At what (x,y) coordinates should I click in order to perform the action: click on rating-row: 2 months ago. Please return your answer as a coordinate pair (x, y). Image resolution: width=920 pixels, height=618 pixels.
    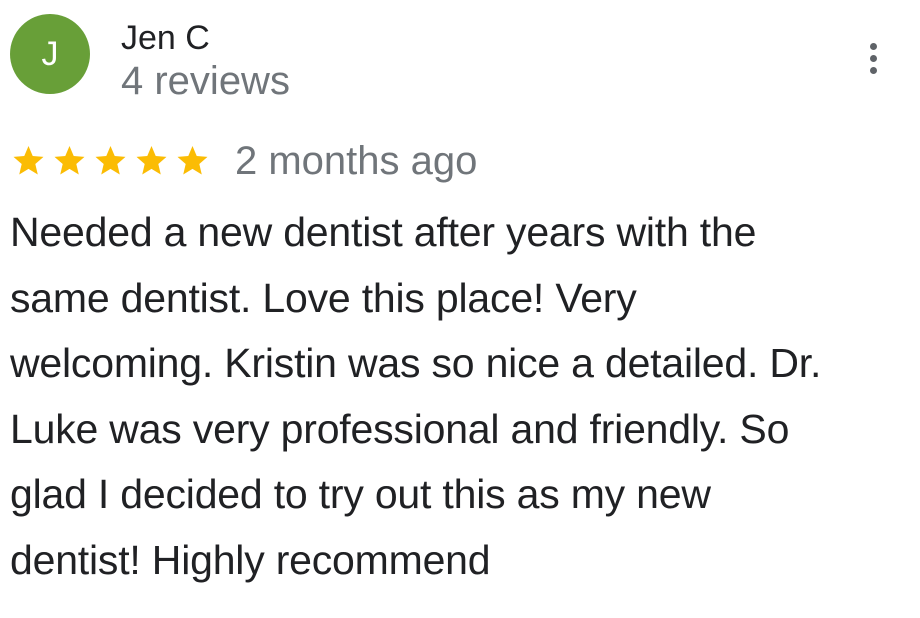
    Looking at the image, I should click on (243, 161).